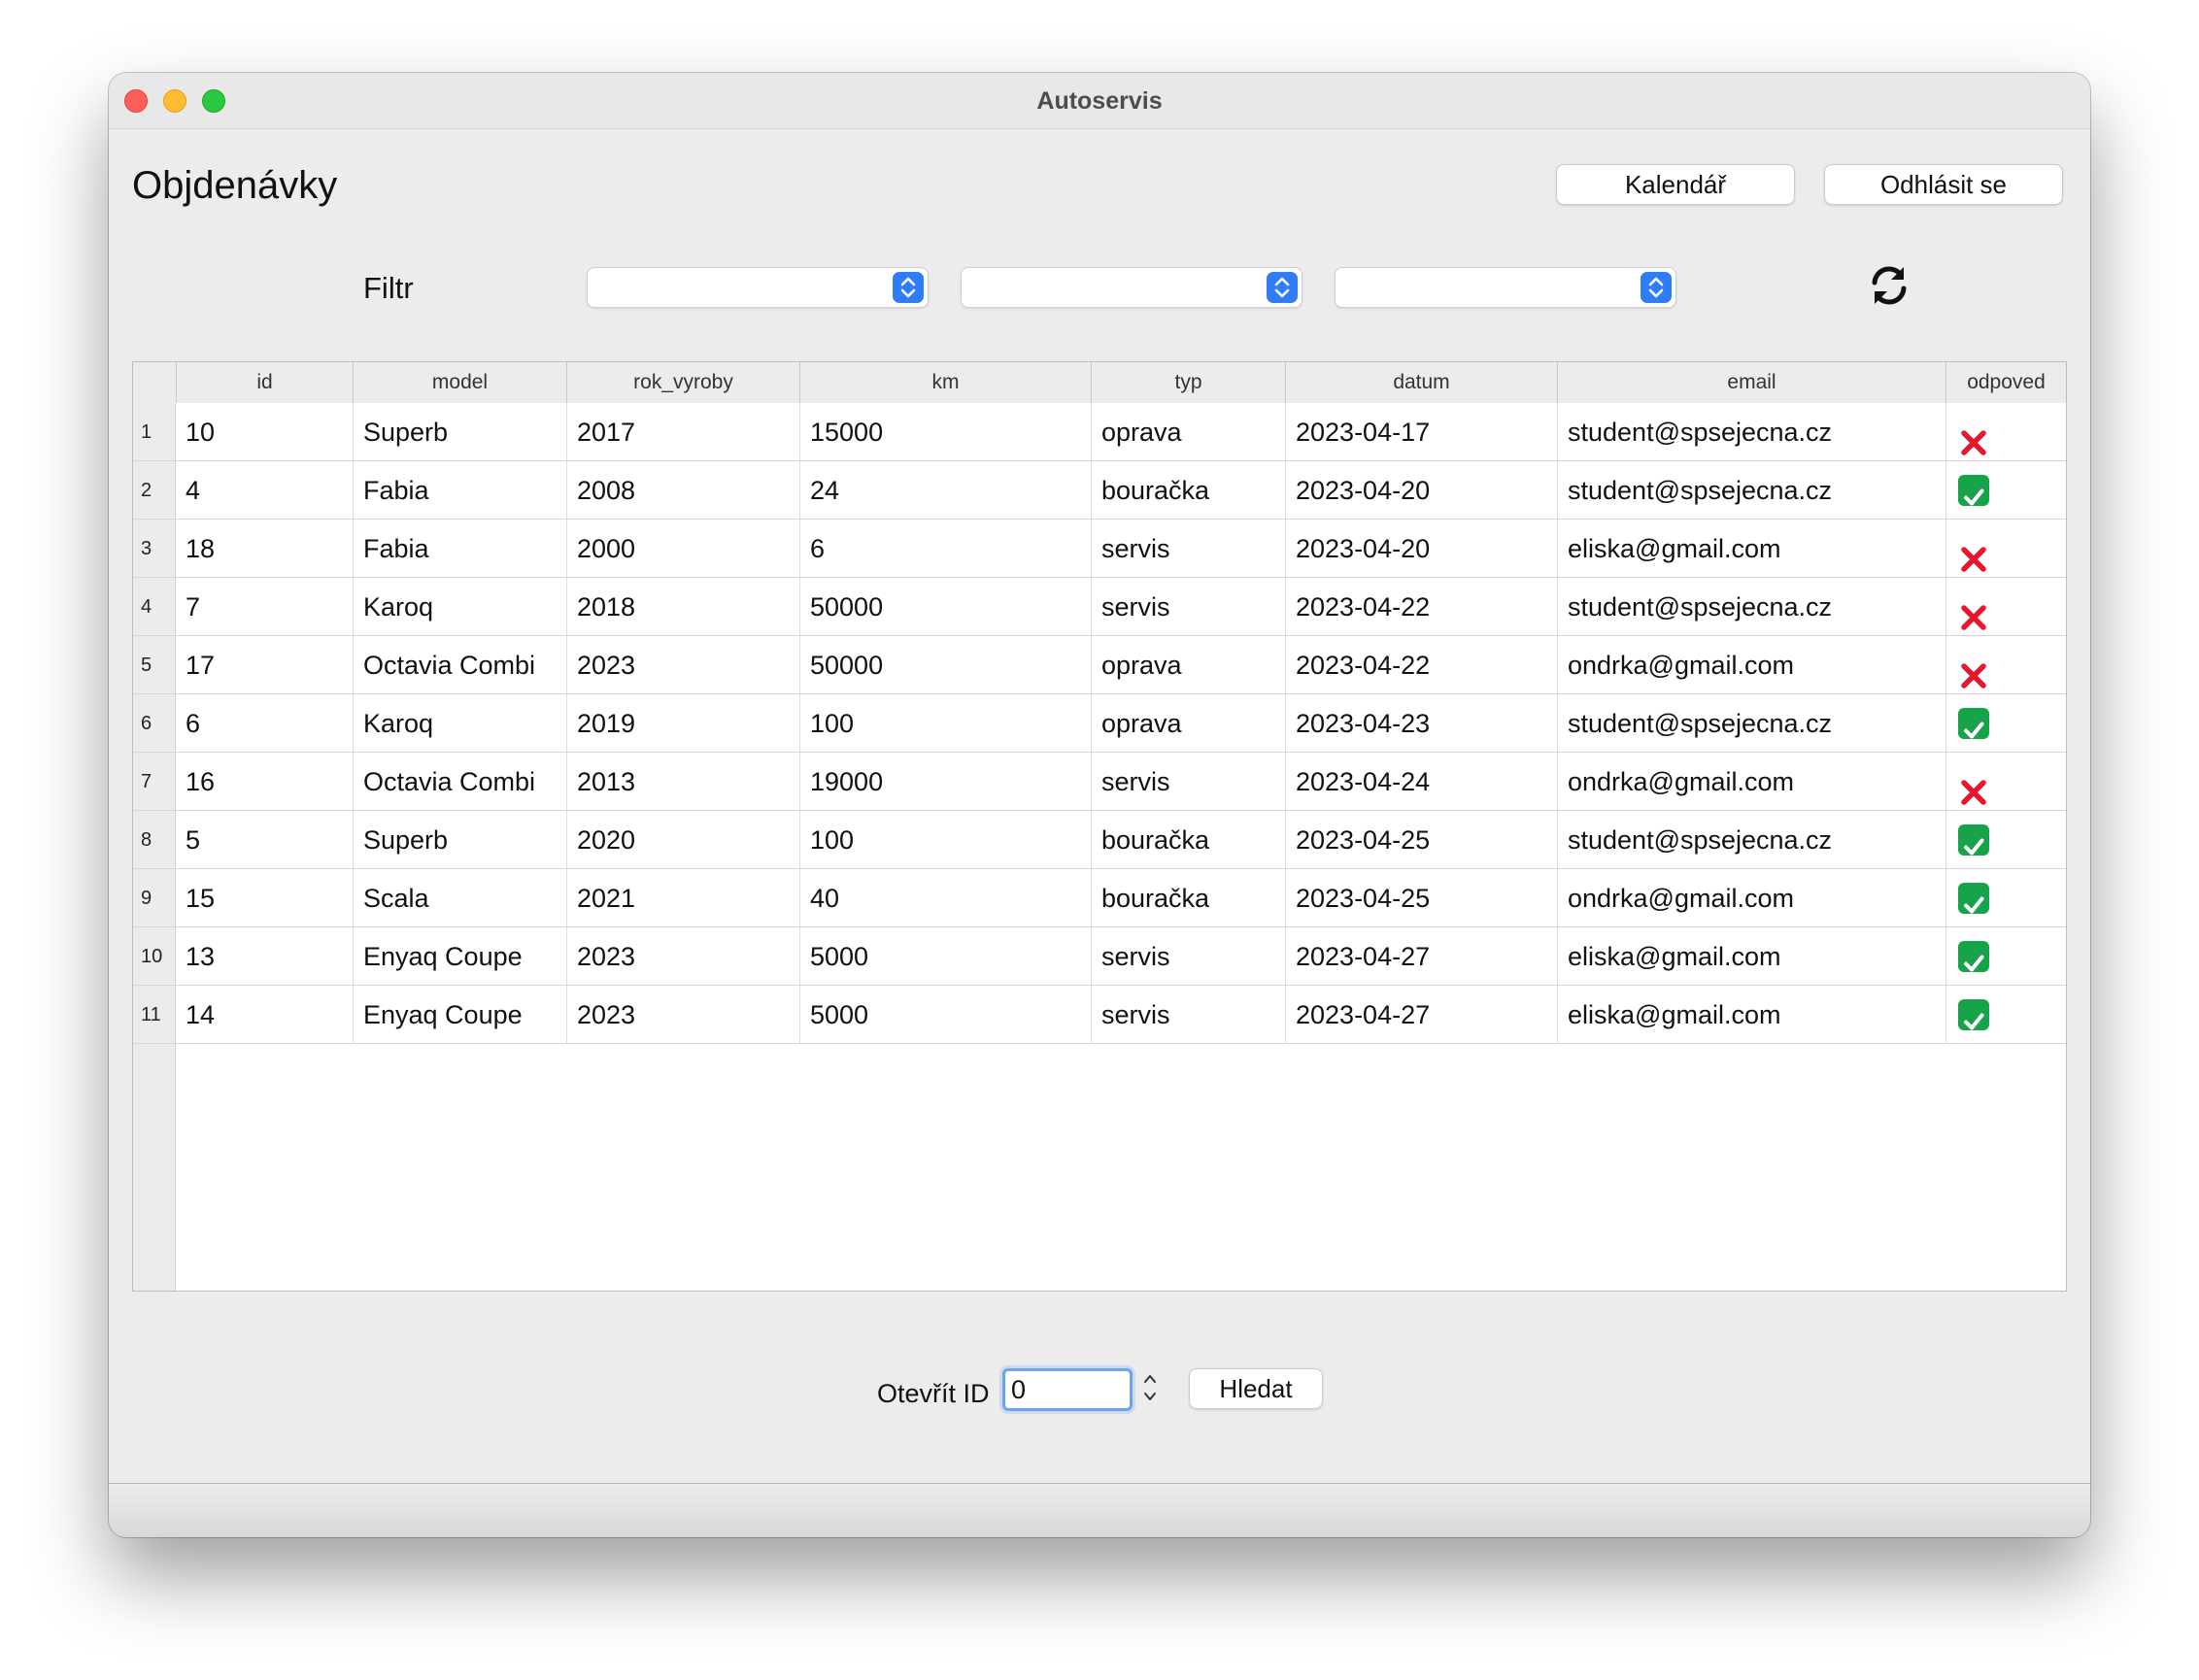 This screenshot has height=1680, width=2199. Describe the element at coordinates (264, 490) in the screenshot. I see `cell-id: 4` at that location.